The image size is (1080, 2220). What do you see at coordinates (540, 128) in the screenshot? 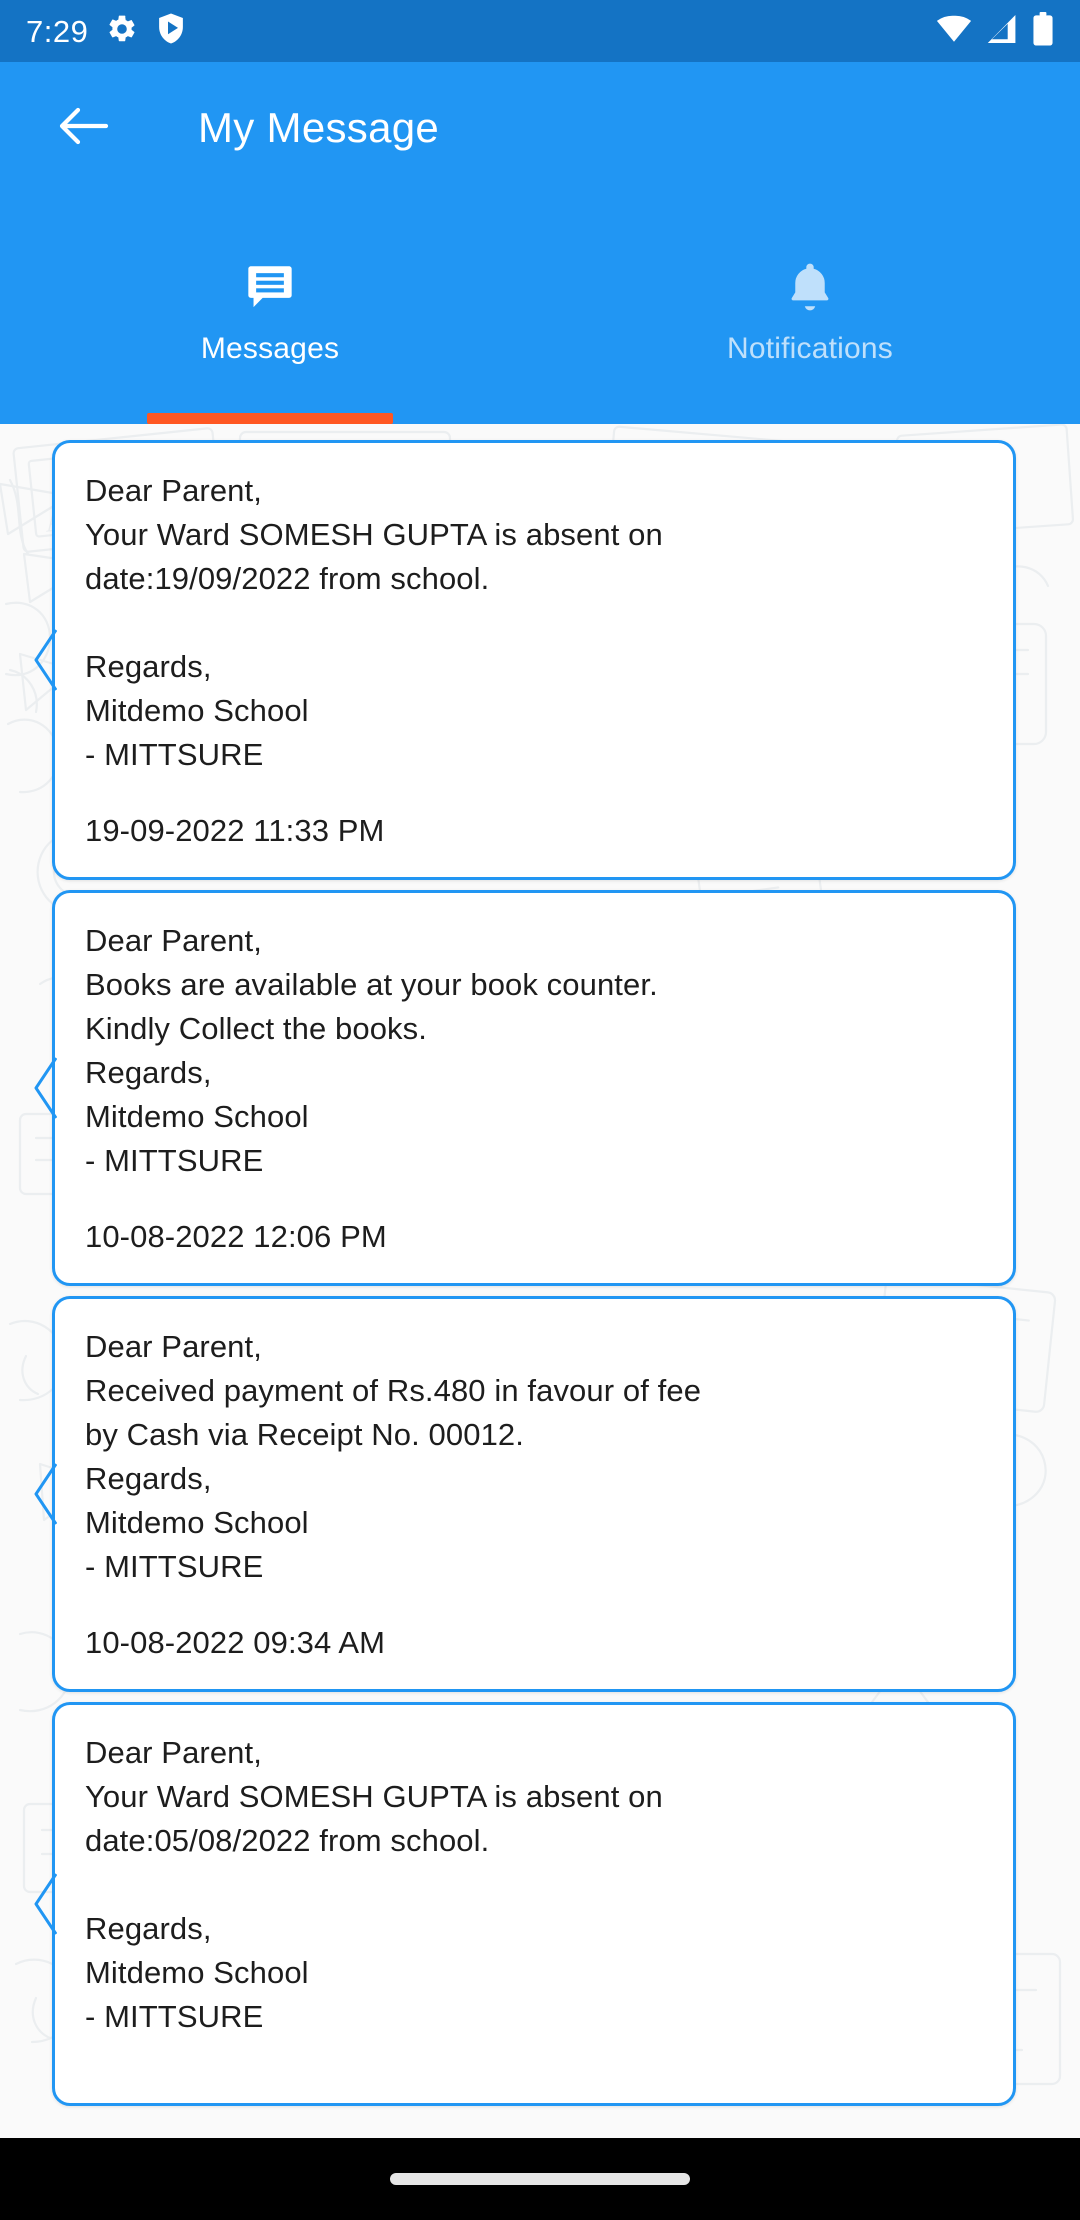
I see `app-bar-top-row: My Message` at bounding box center [540, 128].